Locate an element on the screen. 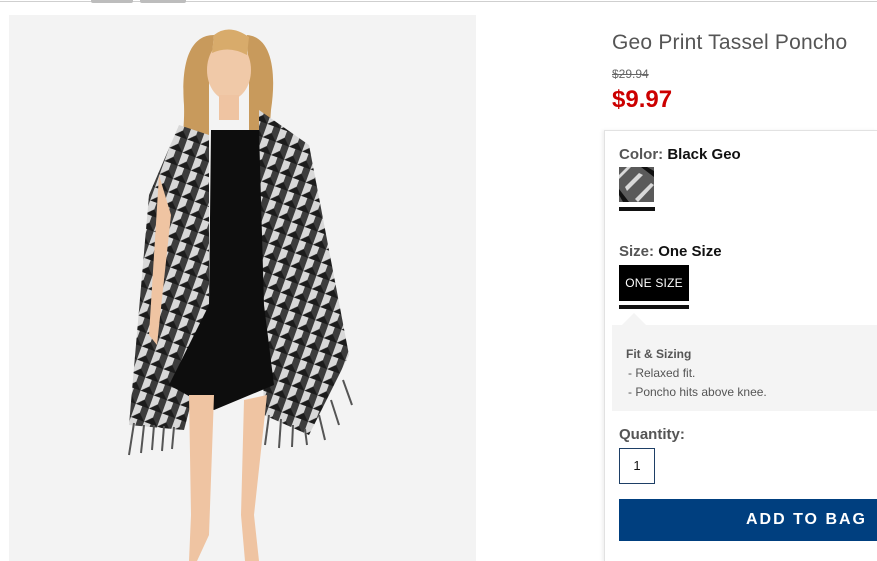 The image size is (877, 561). fit-sizing-title: Fit & Sizing is located at coordinates (659, 354).